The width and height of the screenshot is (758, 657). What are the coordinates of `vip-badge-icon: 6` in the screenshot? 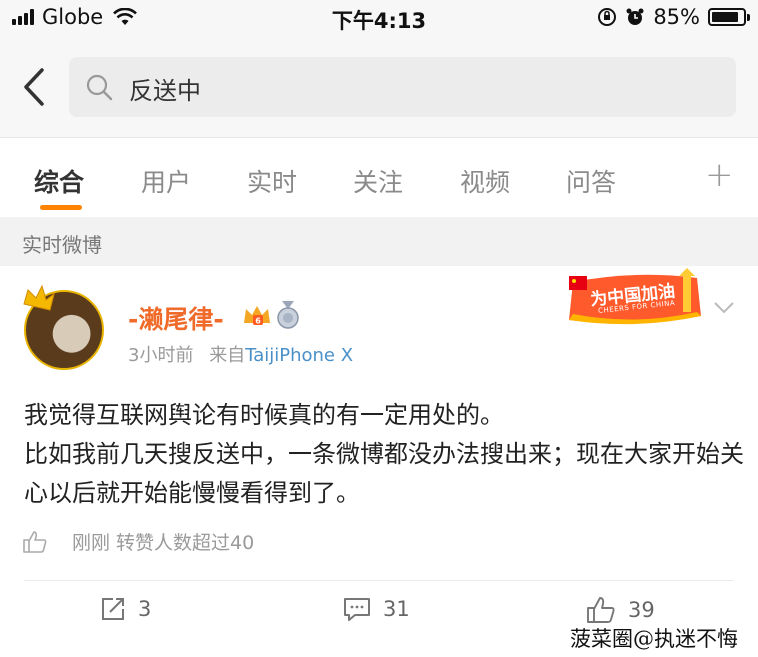 It's located at (257, 316).